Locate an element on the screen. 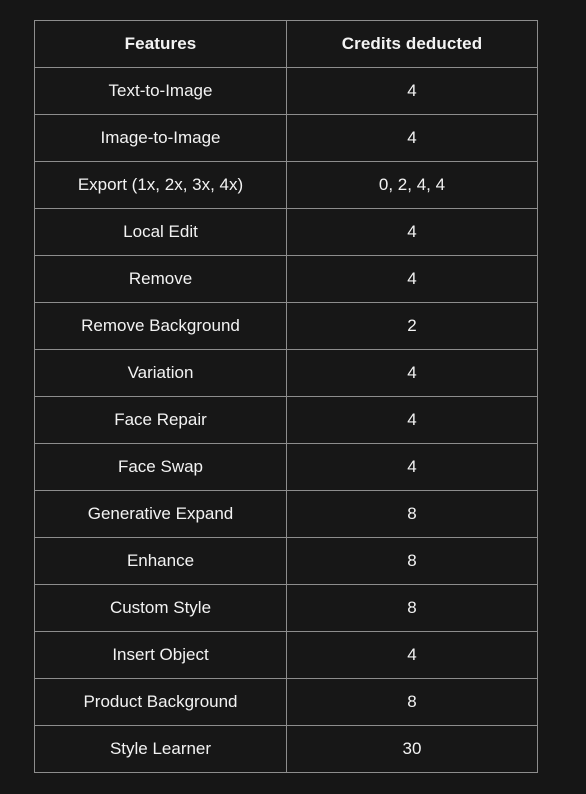 This screenshot has height=794, width=586. feature-cell: Custom Style is located at coordinates (160, 608).